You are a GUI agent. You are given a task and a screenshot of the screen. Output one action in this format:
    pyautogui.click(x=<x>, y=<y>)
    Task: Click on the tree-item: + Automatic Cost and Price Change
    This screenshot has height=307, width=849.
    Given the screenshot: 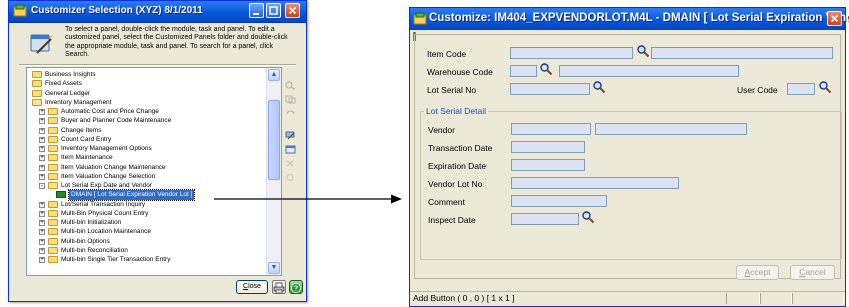 What is the action you would take?
    pyautogui.click(x=146, y=111)
    